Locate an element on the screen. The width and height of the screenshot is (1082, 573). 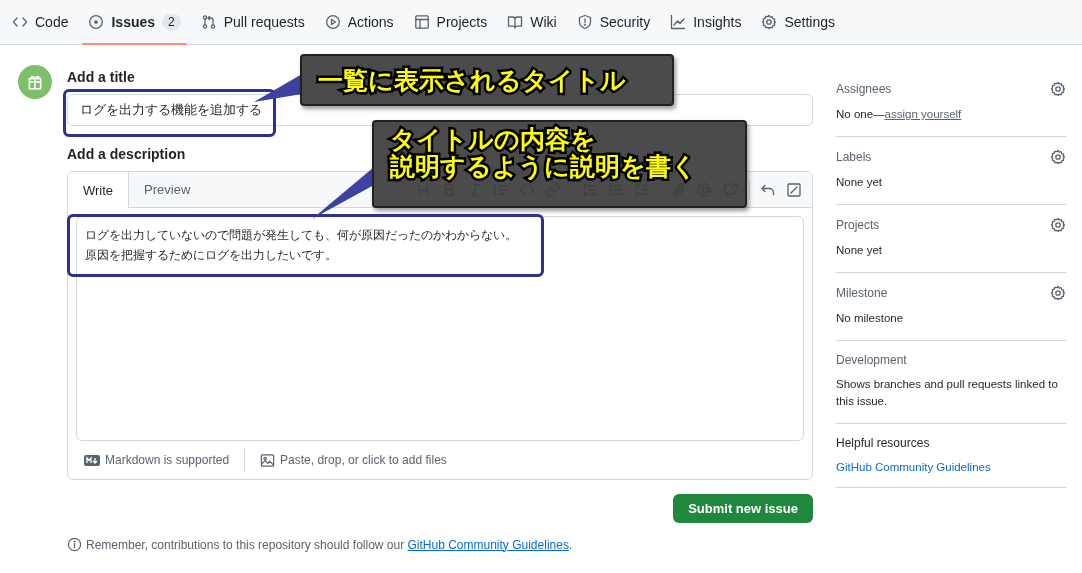
nav-tab: Code is located at coordinates (40, 22).